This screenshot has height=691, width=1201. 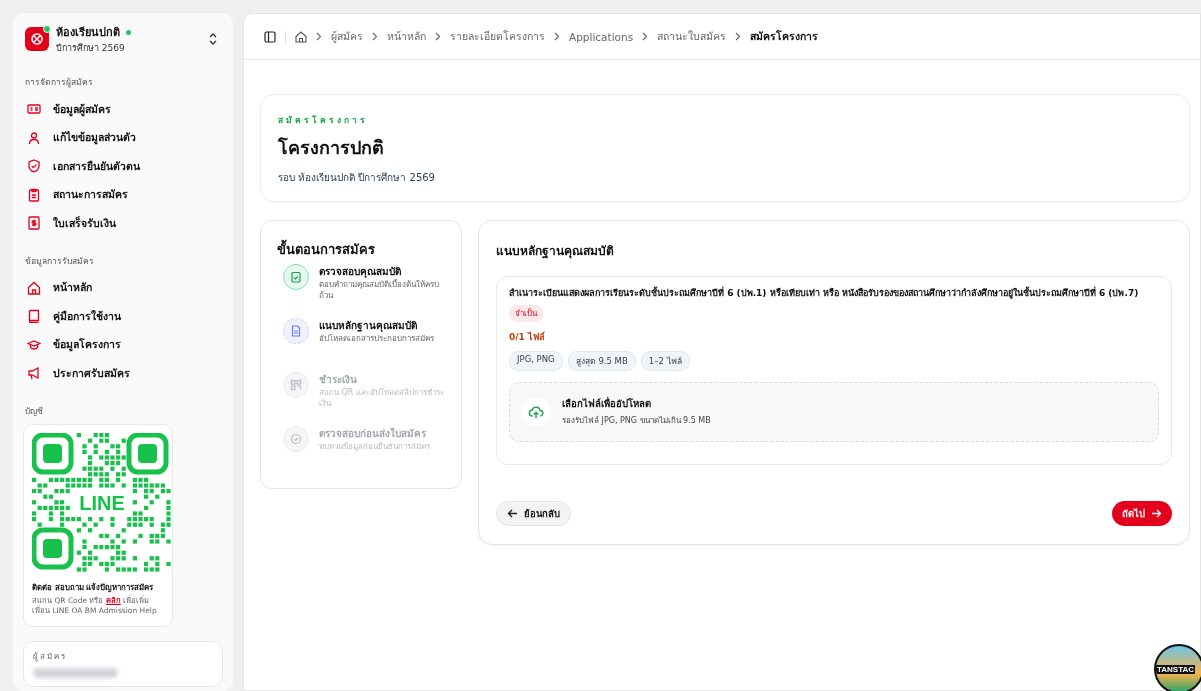 What do you see at coordinates (123, 373) in the screenshot?
I see `sidebar-item: ประกาศรับสมัคร` at bounding box center [123, 373].